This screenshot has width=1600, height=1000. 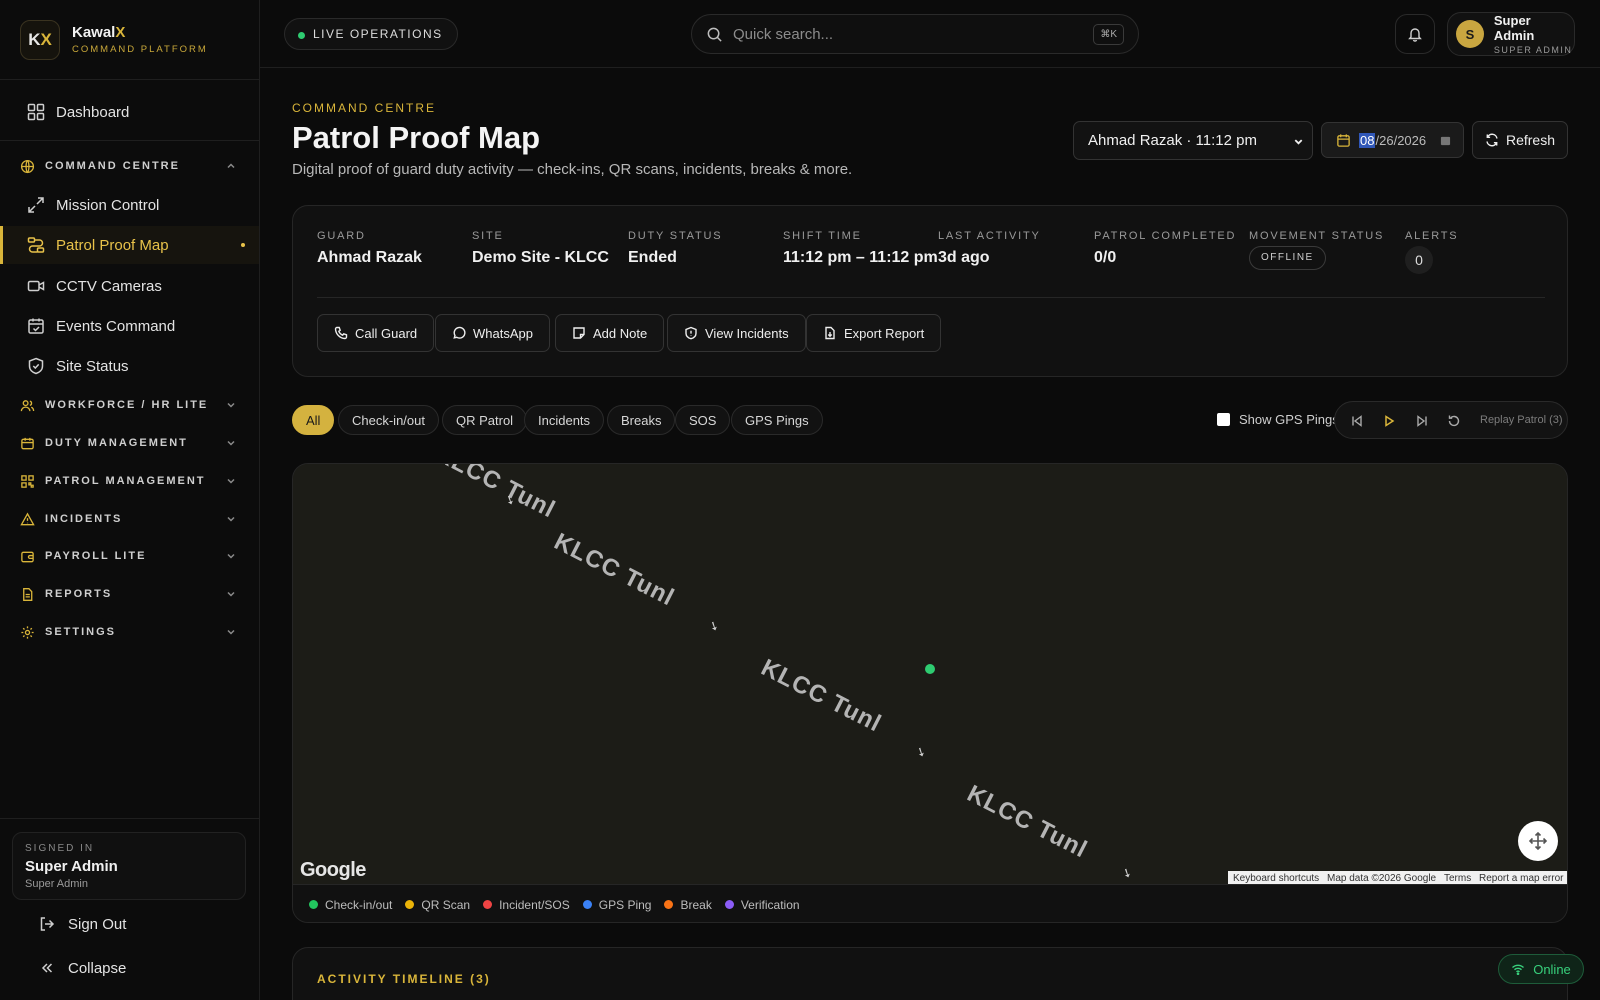 I want to click on notifications-button, so click(x=1415, y=34).